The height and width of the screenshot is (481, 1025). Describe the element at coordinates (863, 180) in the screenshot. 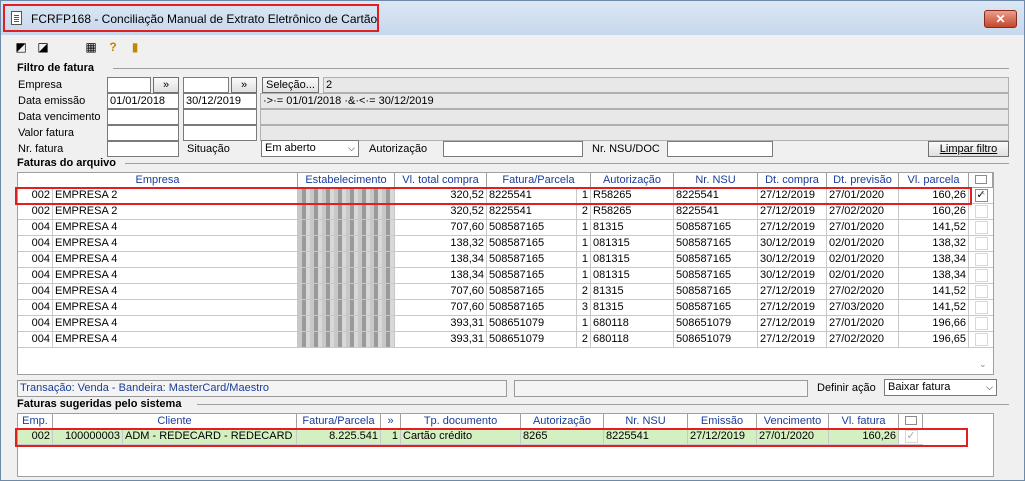

I see `col-dt-previsao: Dt. previsão` at that location.